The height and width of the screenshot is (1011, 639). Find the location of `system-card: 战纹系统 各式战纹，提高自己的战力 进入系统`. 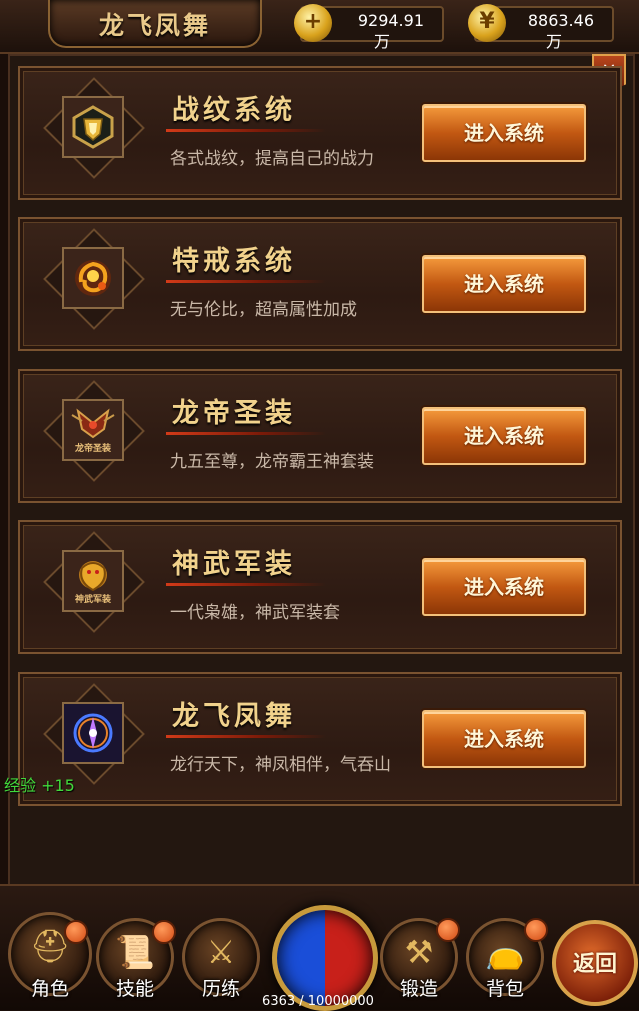

system-card: 战纹系统 各式战纹，提高自己的战力 进入系统 is located at coordinates (320, 133).